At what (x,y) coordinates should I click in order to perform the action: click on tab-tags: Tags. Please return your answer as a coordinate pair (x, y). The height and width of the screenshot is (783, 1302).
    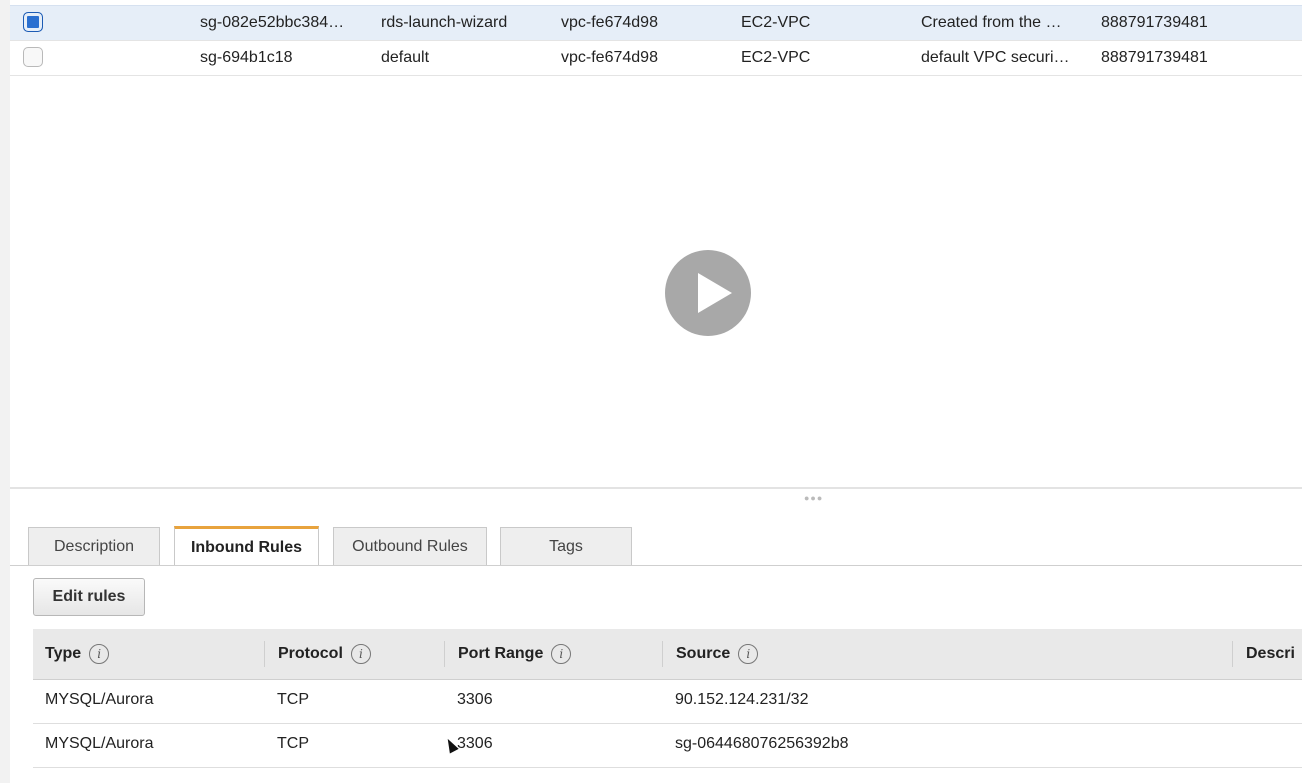
    Looking at the image, I should click on (566, 546).